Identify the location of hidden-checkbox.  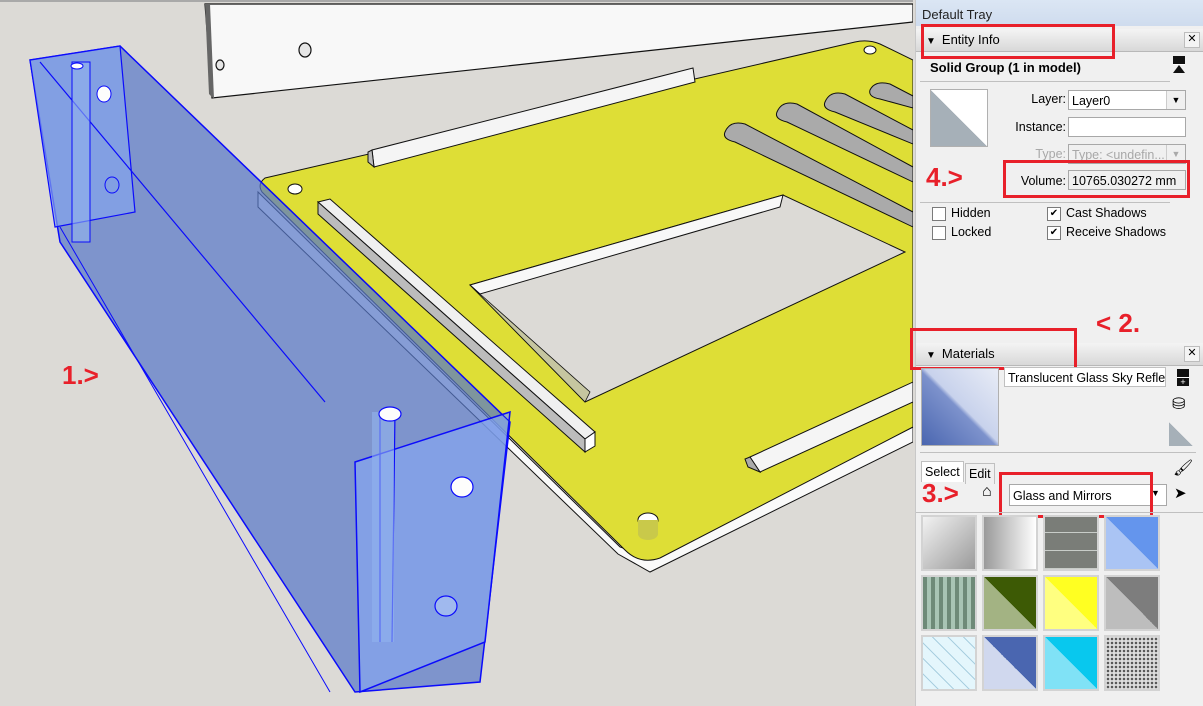
(939, 214).